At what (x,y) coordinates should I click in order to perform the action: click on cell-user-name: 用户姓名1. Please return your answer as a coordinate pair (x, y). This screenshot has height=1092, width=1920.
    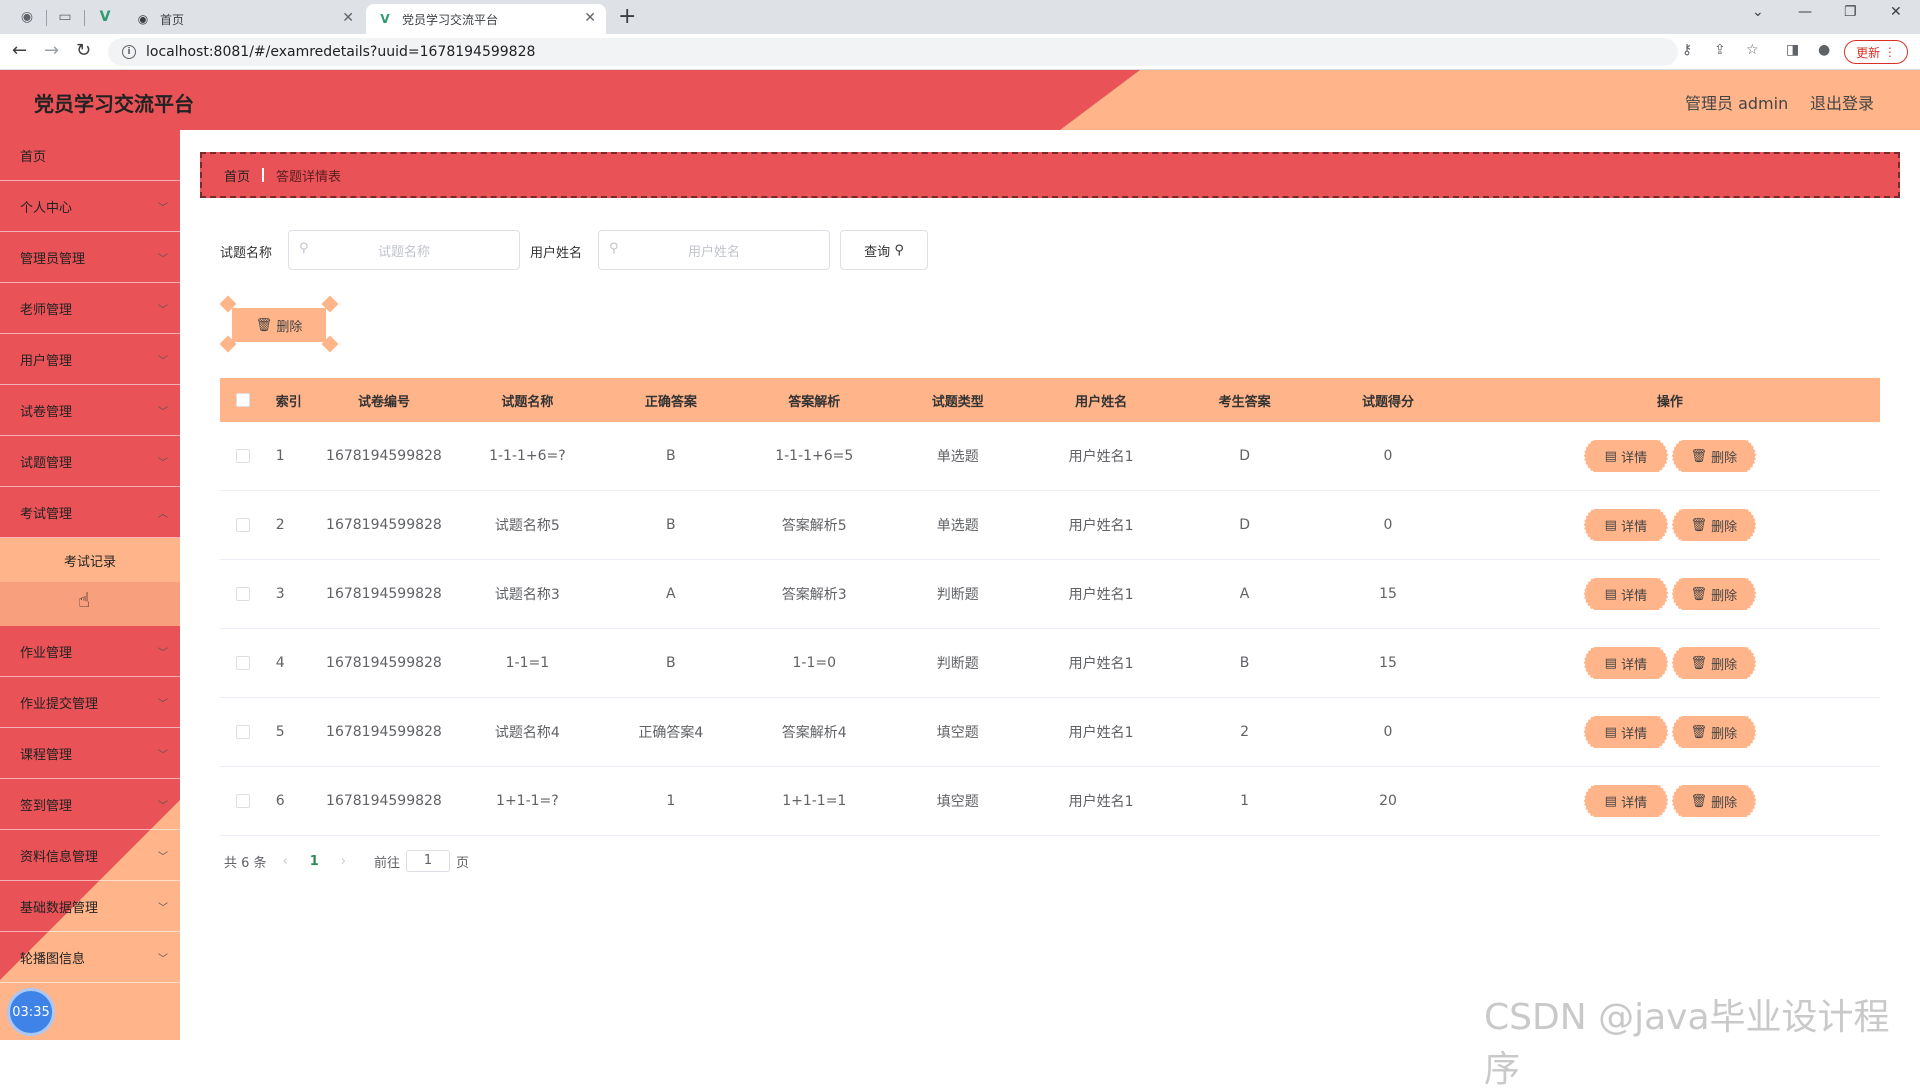
    Looking at the image, I should click on (1101, 733).